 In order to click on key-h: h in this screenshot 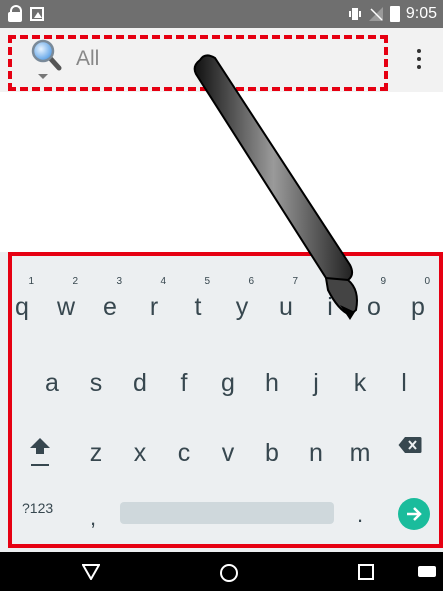, I will do `click(272, 383)`.